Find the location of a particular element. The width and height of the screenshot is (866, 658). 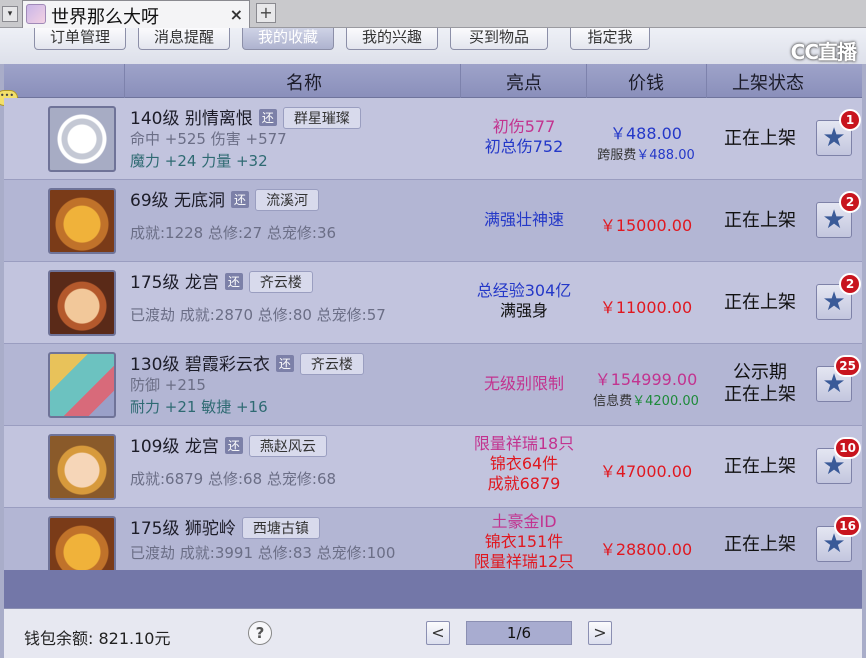

subnav-favorites: 我的收藏 is located at coordinates (288, 39).